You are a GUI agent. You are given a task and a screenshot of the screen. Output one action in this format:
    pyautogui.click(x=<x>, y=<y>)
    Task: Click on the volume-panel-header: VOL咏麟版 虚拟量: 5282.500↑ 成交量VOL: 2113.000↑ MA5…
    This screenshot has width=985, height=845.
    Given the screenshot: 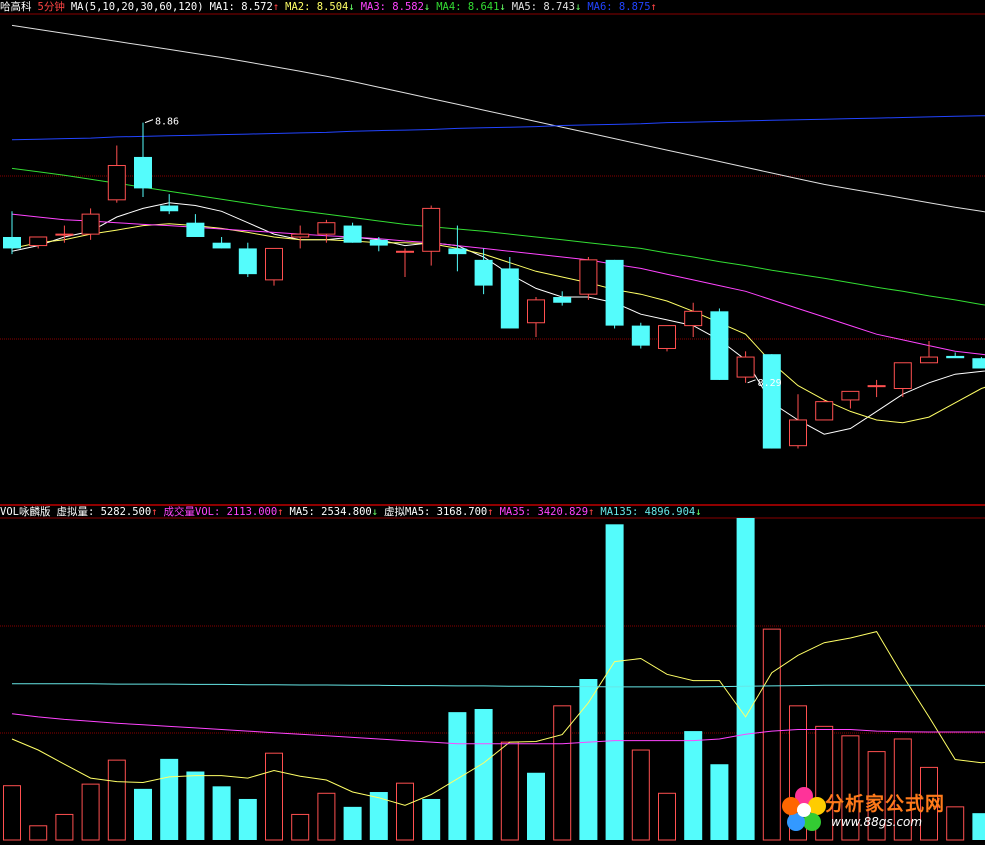 What is the action you would take?
    pyautogui.click(x=354, y=512)
    